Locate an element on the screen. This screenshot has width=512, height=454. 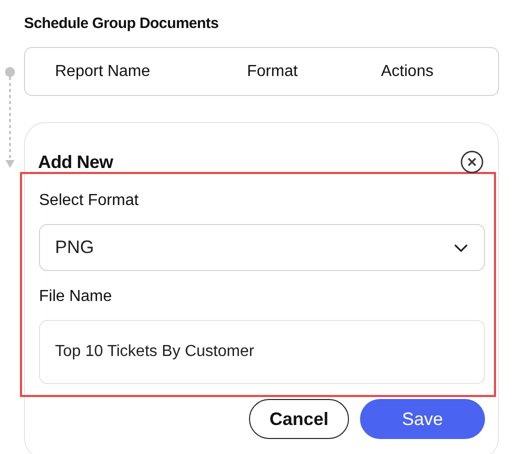
field-label: File Name is located at coordinates (76, 297).